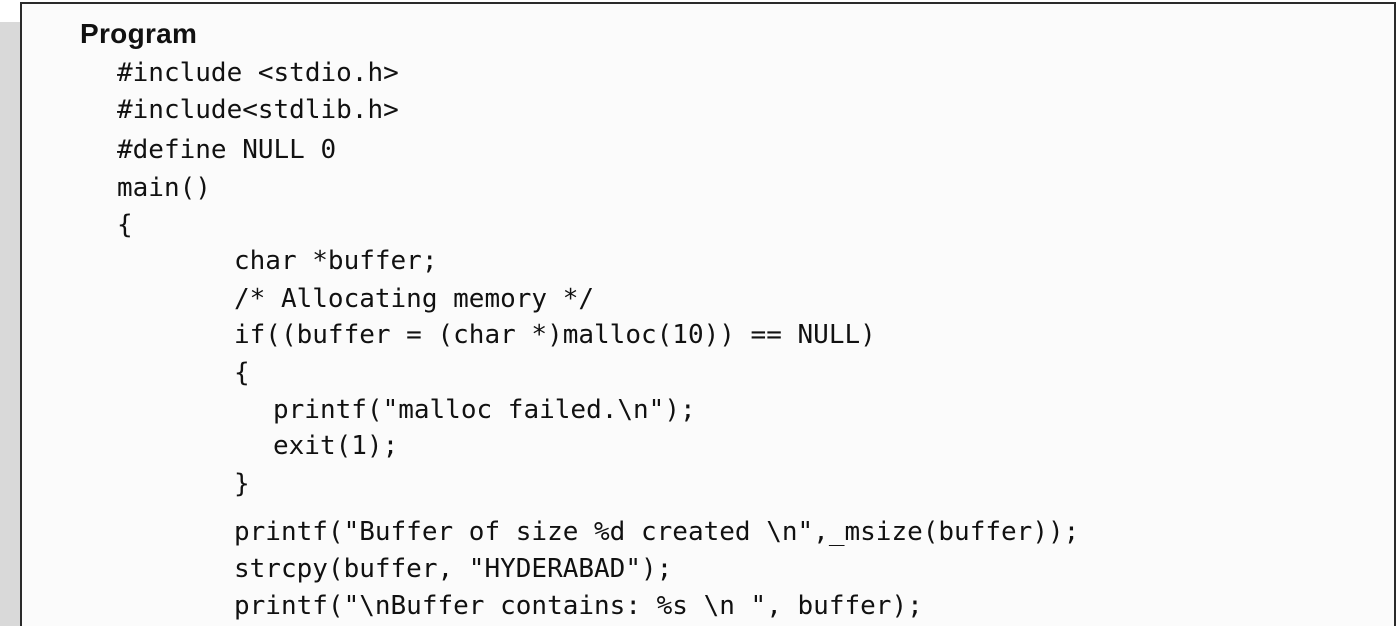 Image resolution: width=1400 pixels, height=626 pixels. What do you see at coordinates (227, 150) in the screenshot?
I see `code-line: #define NULL 0` at bounding box center [227, 150].